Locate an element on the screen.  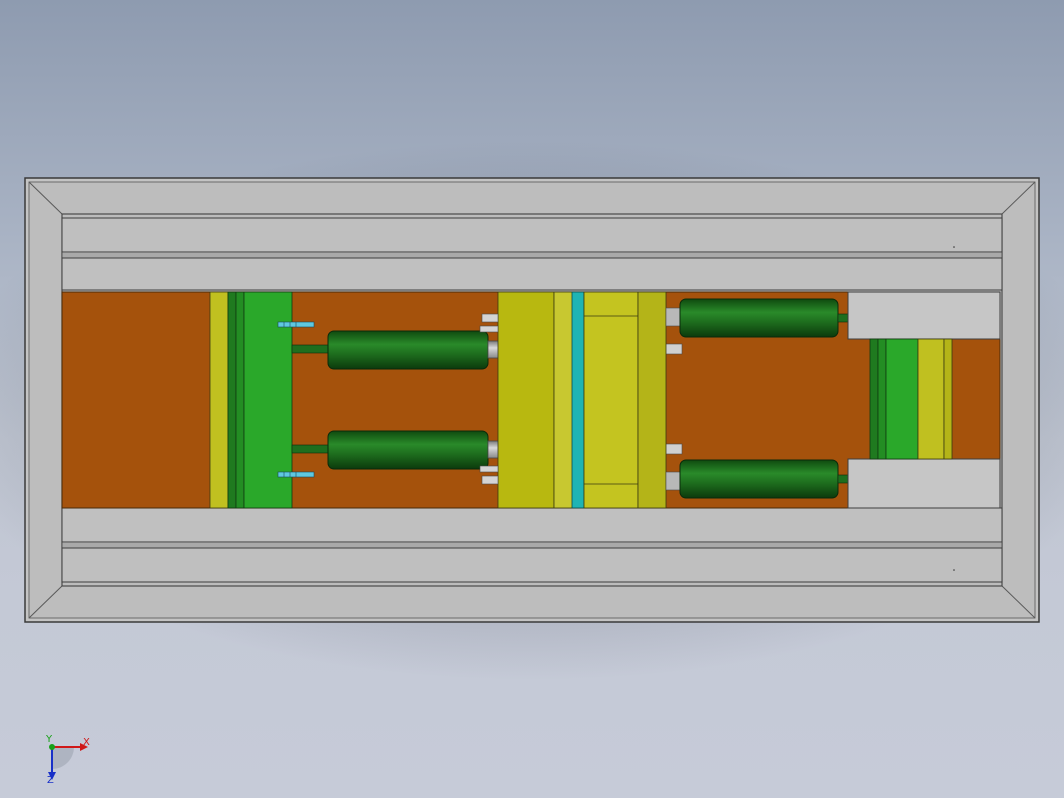
bolt-top-left is located at coordinates (296, 324).